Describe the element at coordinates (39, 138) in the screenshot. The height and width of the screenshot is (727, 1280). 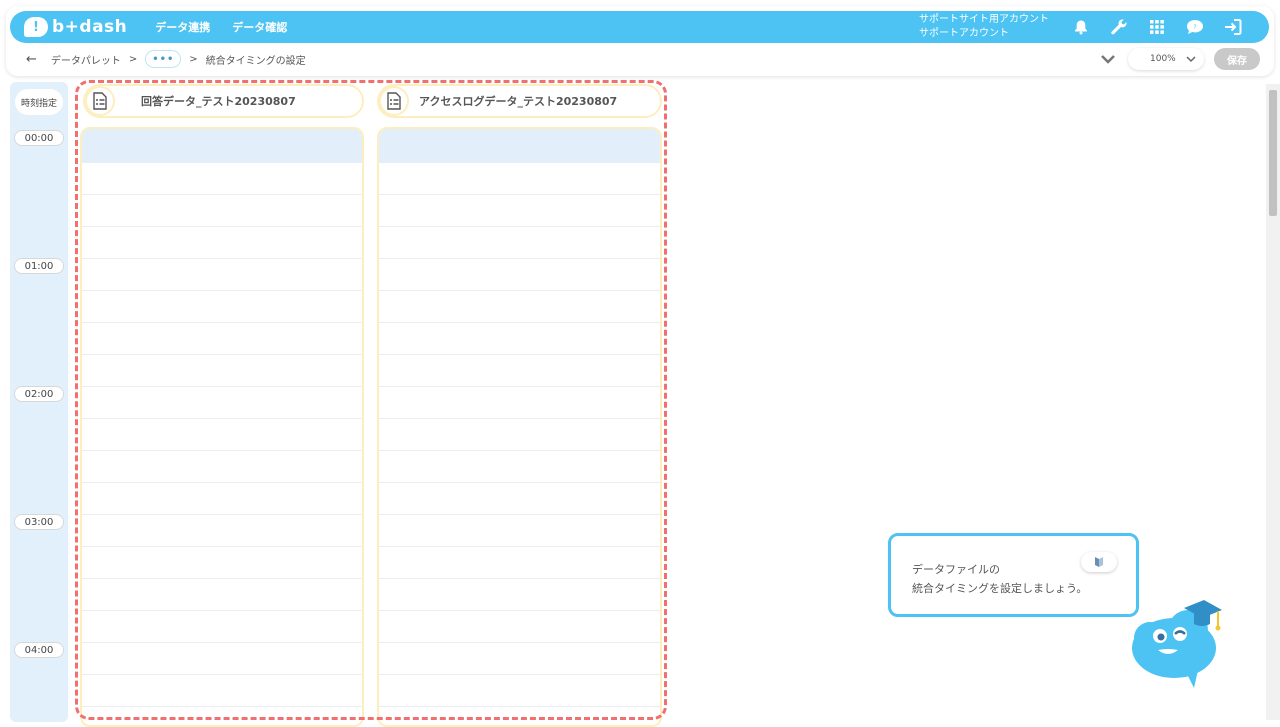
I see `time-label: 00:00` at that location.